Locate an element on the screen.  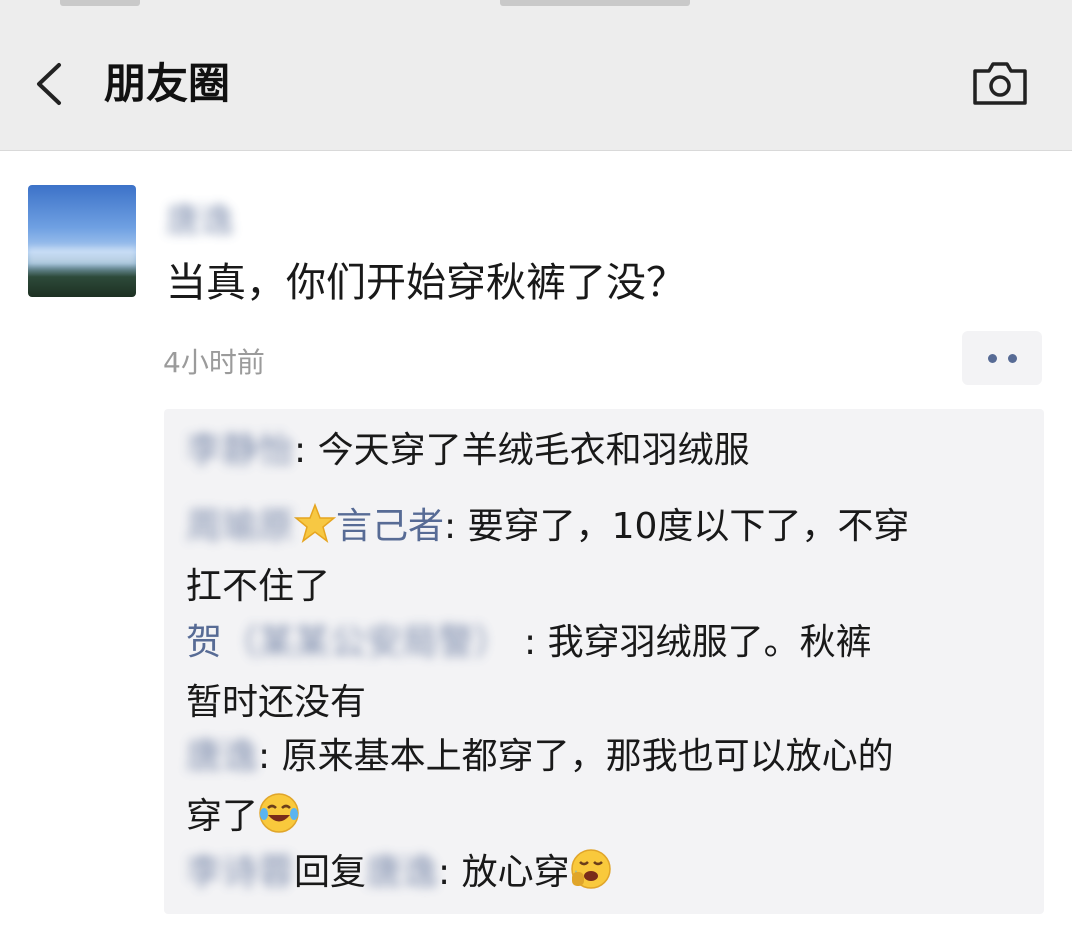
crying-emoji-icon is located at coordinates (590, 869).